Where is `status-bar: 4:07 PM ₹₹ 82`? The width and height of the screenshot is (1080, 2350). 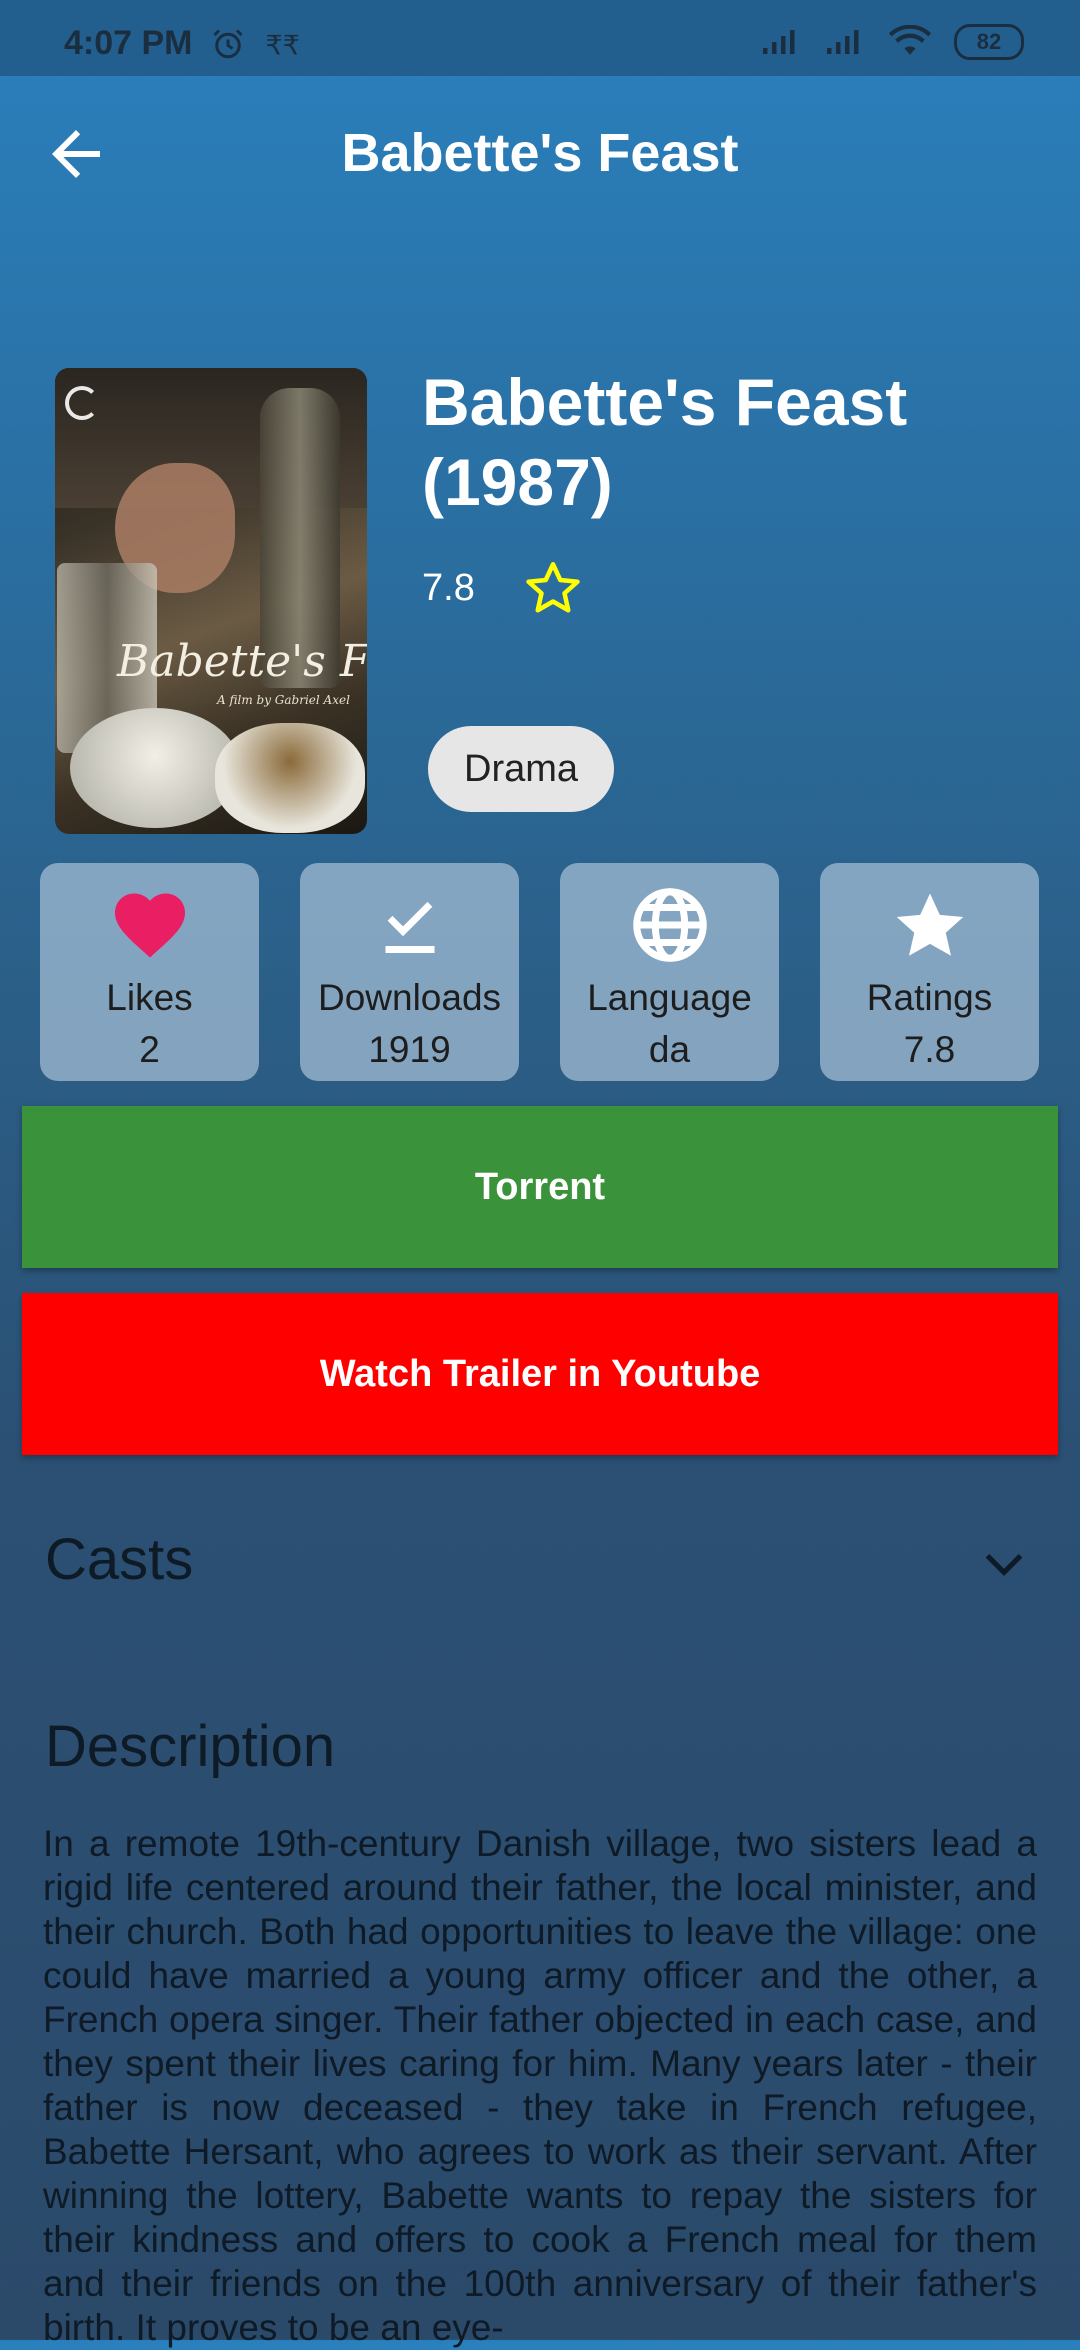
status-bar: 4:07 PM ₹₹ 82 is located at coordinates (540, 38).